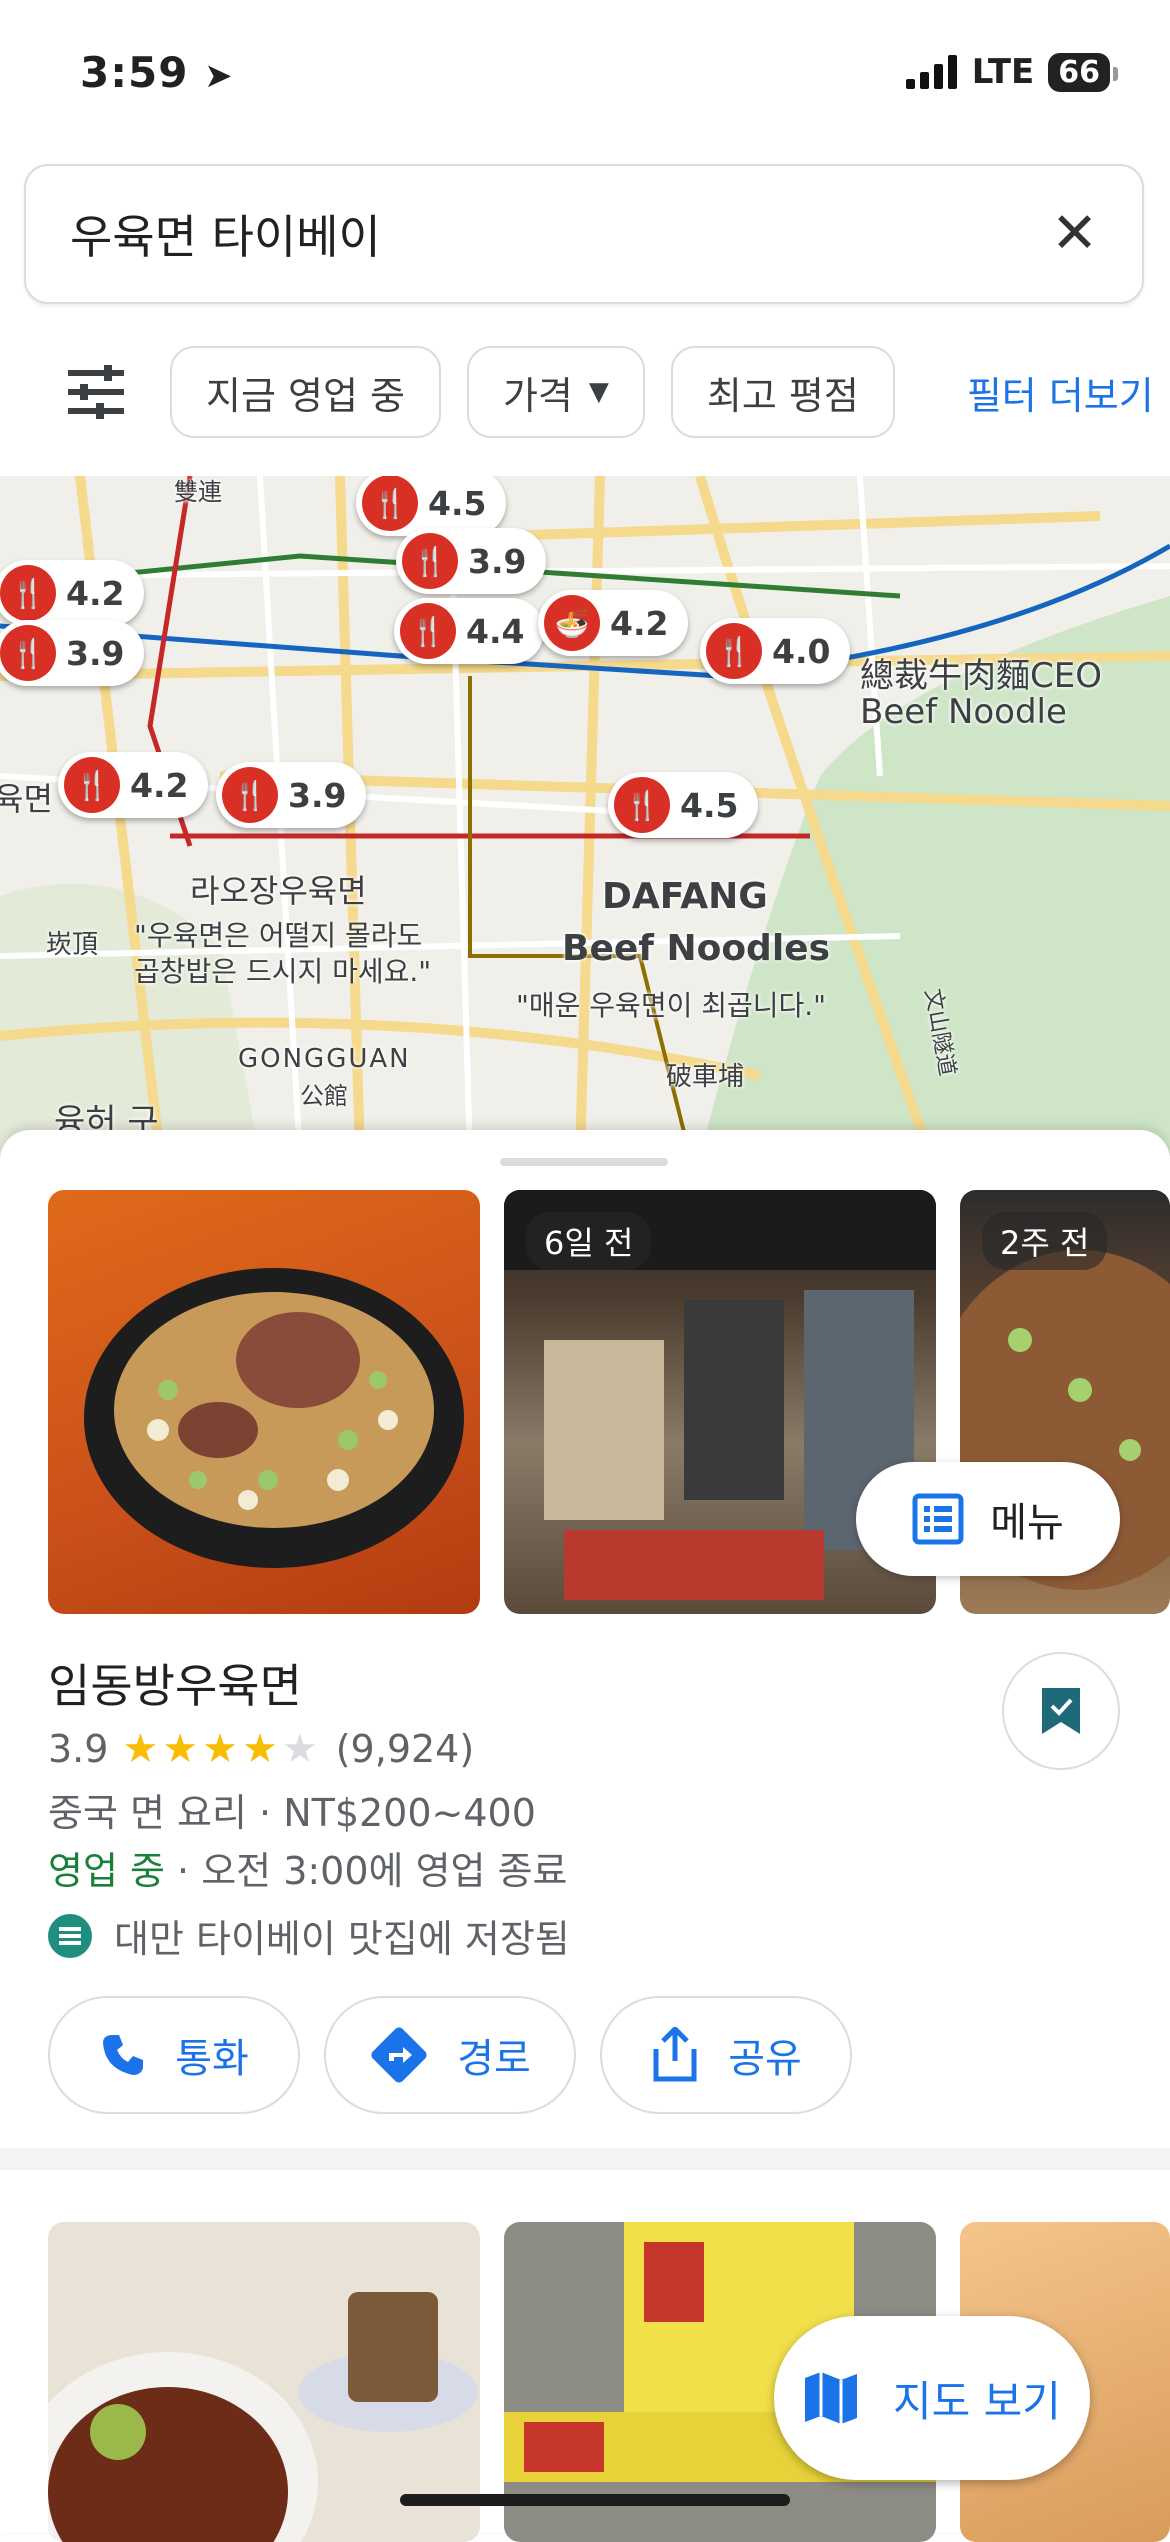 The image size is (1170, 2542). I want to click on map-pin: 🍜 4.2, so click(613, 623).